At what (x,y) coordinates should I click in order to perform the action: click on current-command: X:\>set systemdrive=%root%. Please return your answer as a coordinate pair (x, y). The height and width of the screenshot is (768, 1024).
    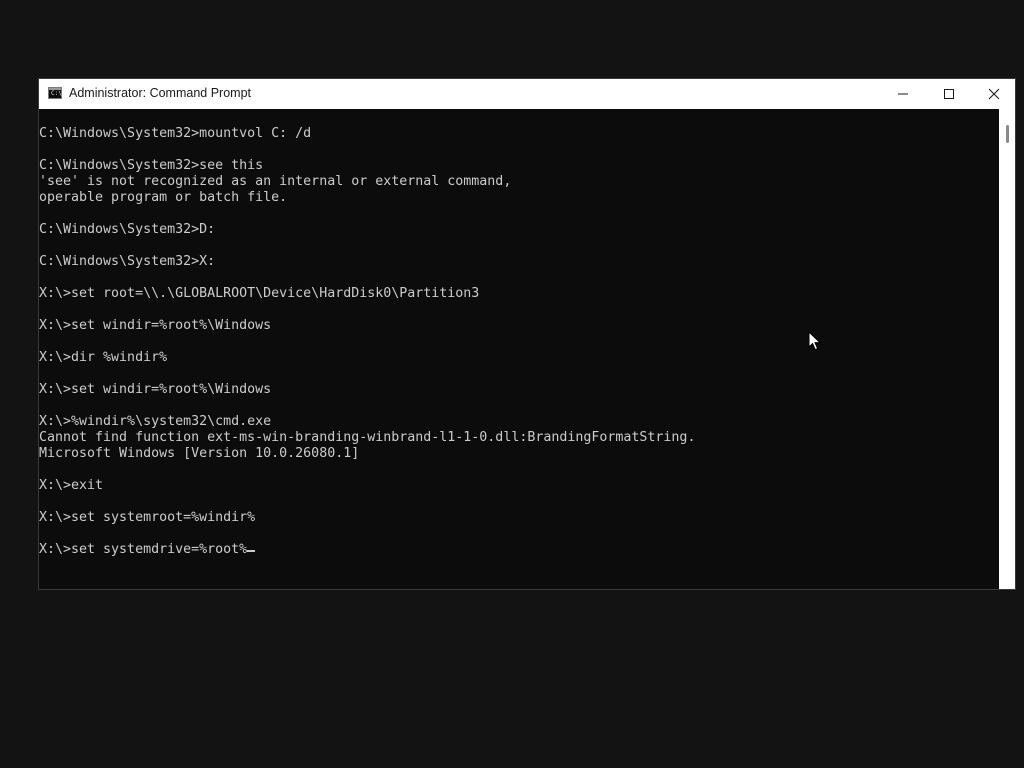
    Looking at the image, I should click on (143, 549).